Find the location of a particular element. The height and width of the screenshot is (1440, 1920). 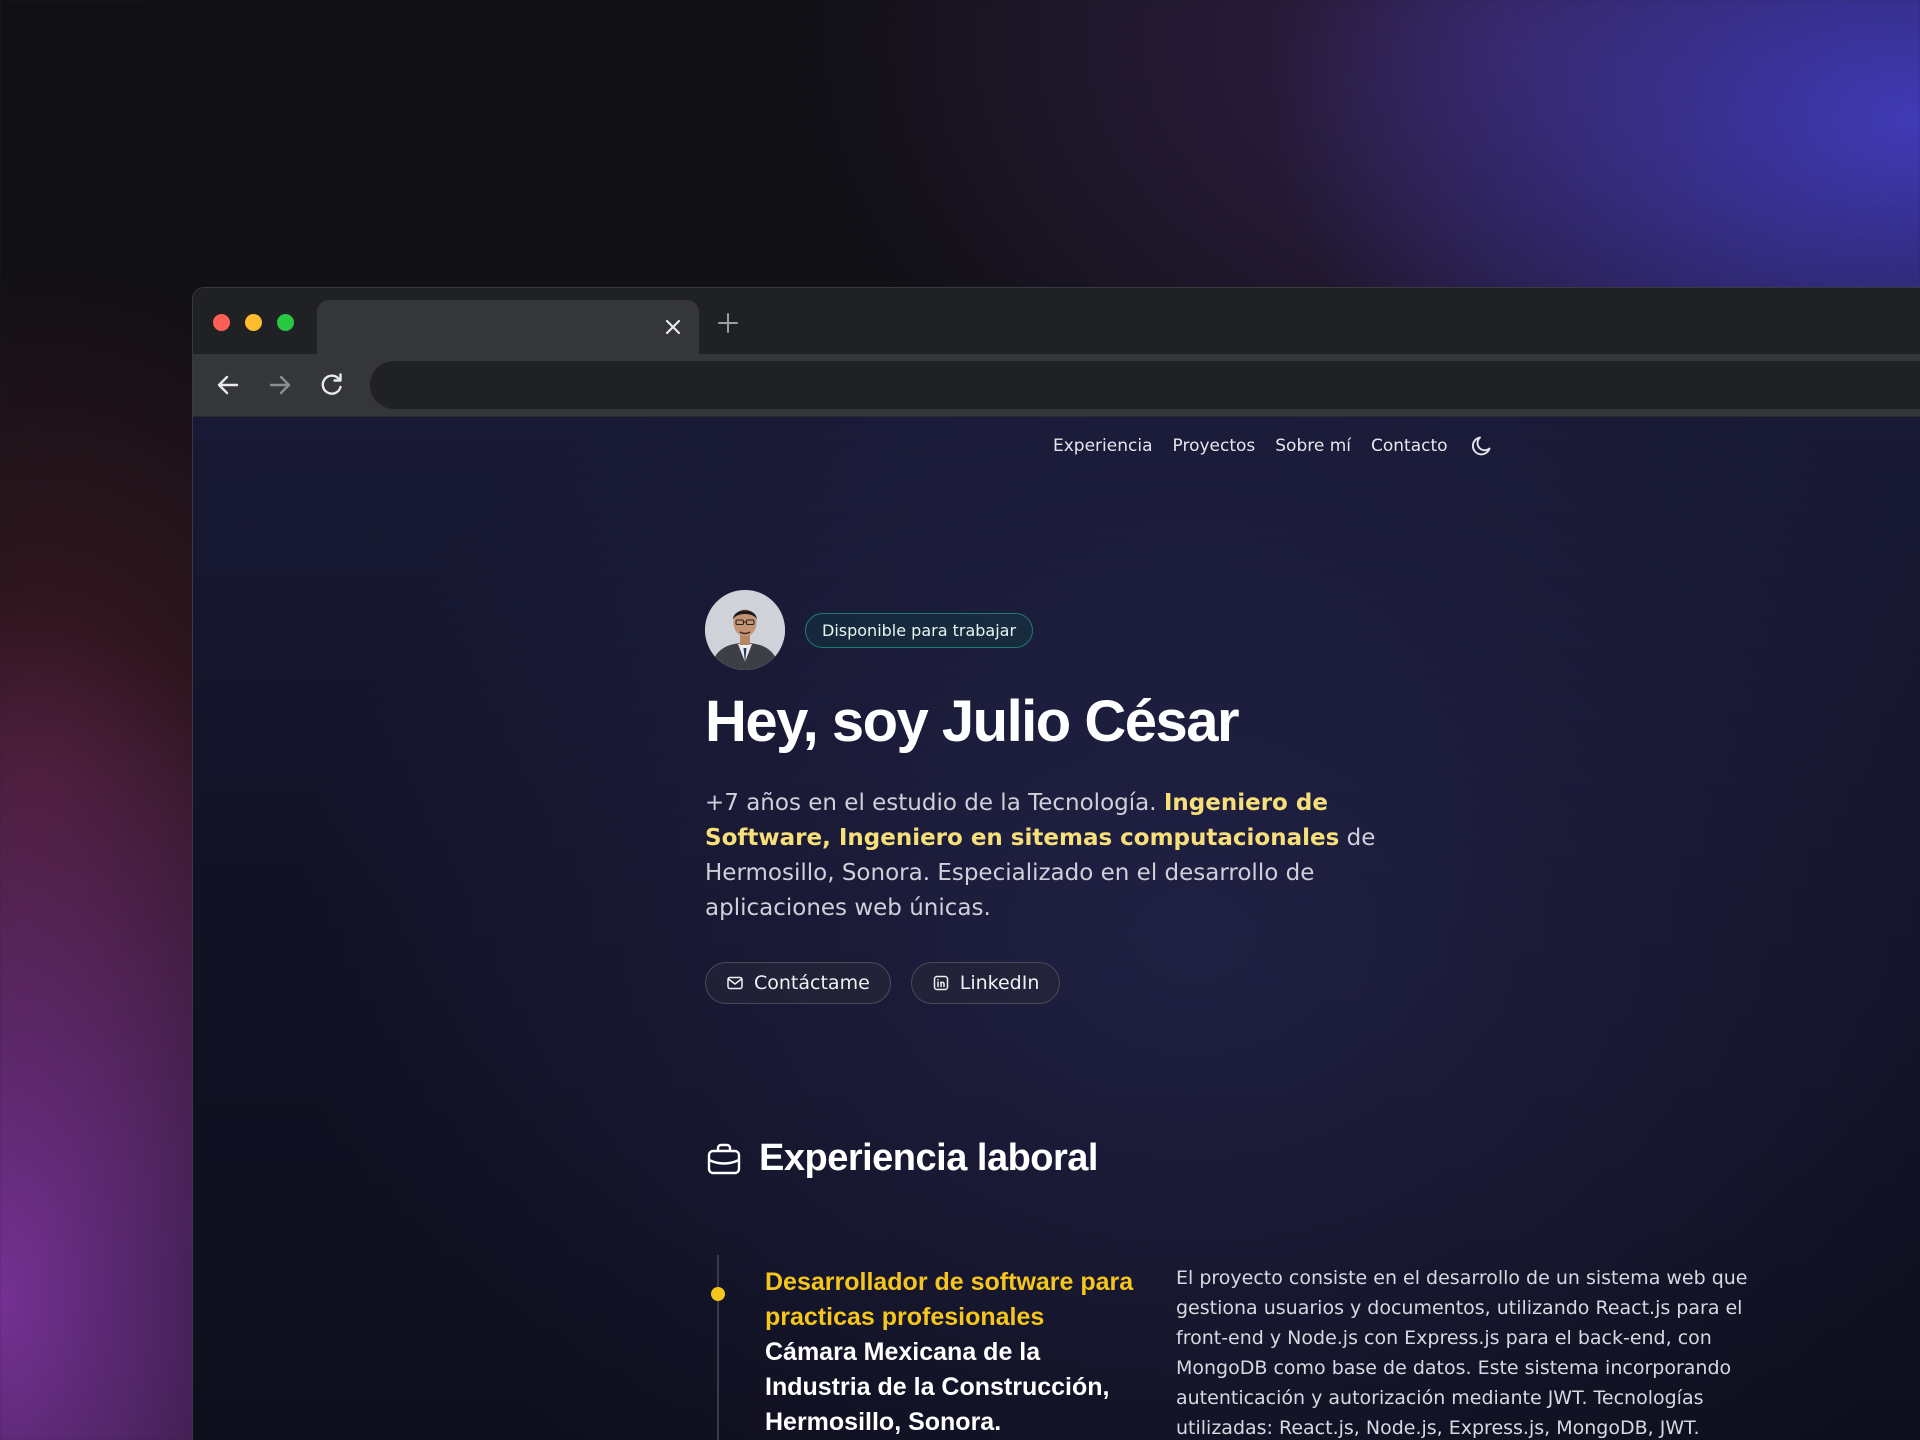

section-title: Experiencia laboral is located at coordinates (929, 1158).